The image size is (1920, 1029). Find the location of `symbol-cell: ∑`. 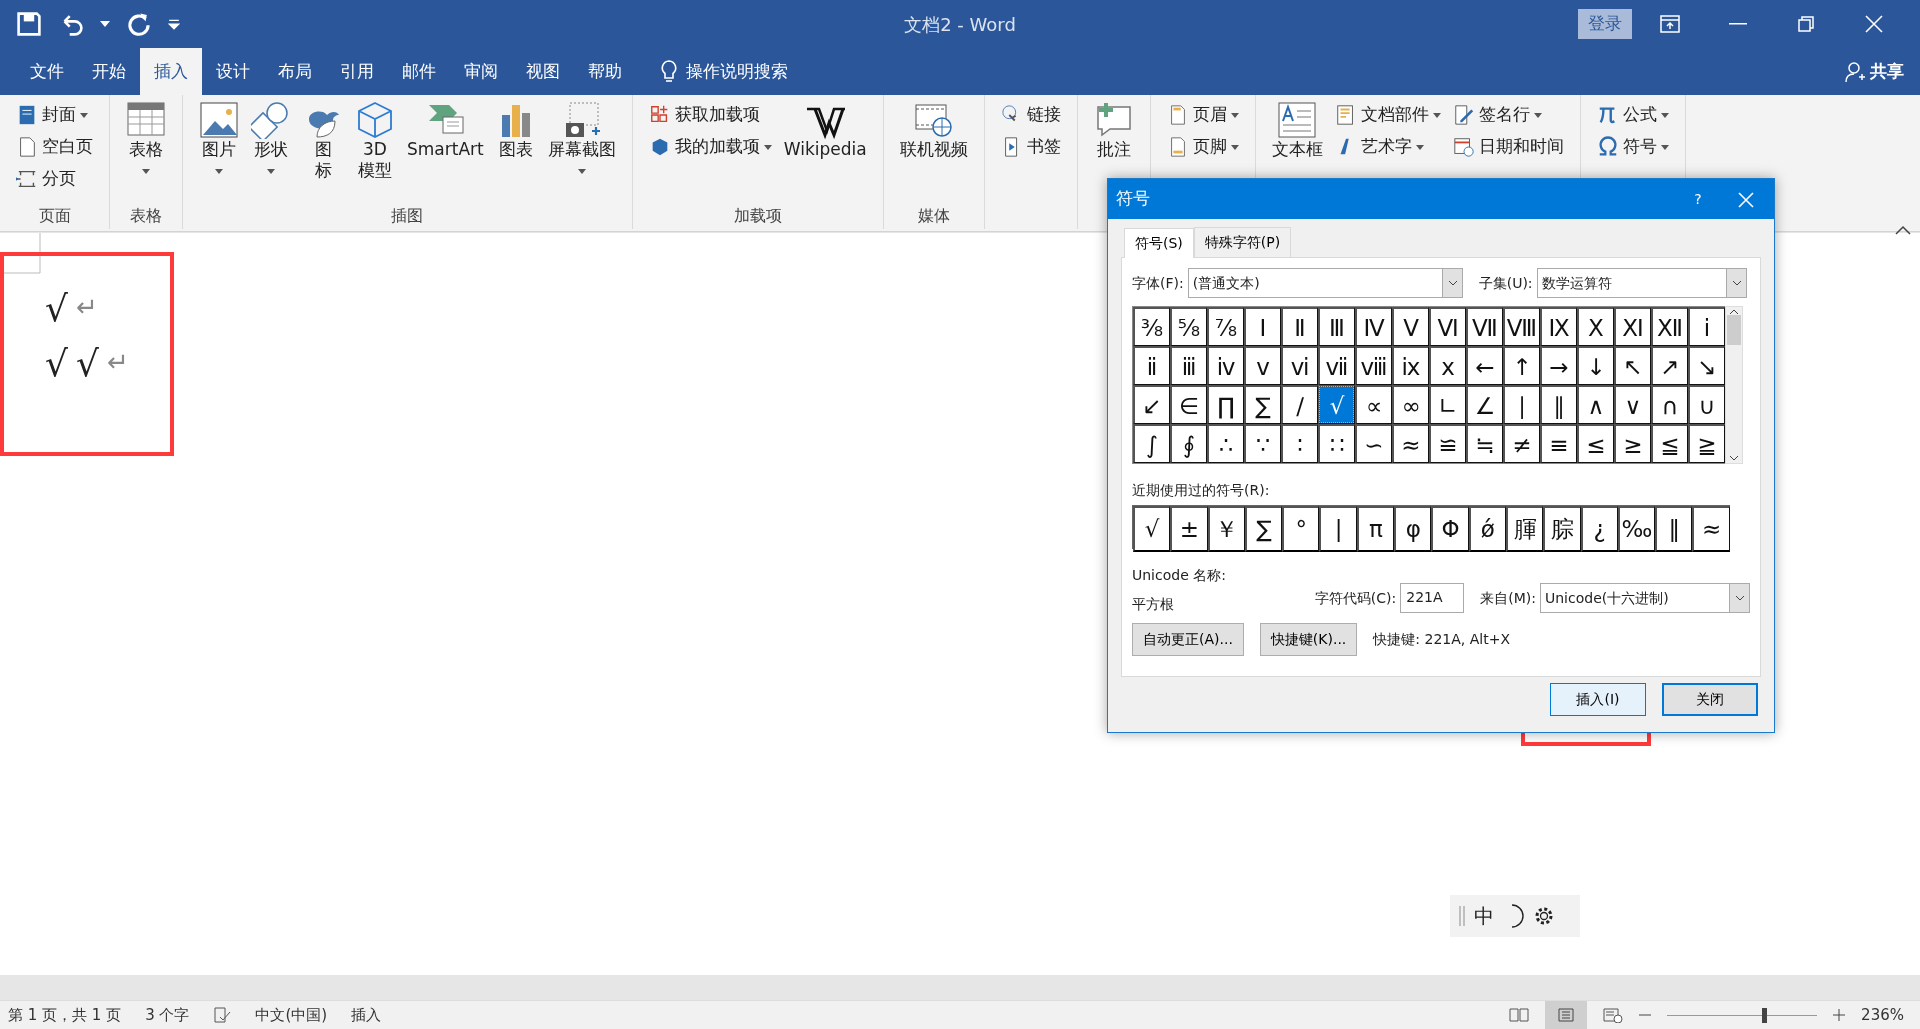

symbol-cell: ∑ is located at coordinates (1262, 404).